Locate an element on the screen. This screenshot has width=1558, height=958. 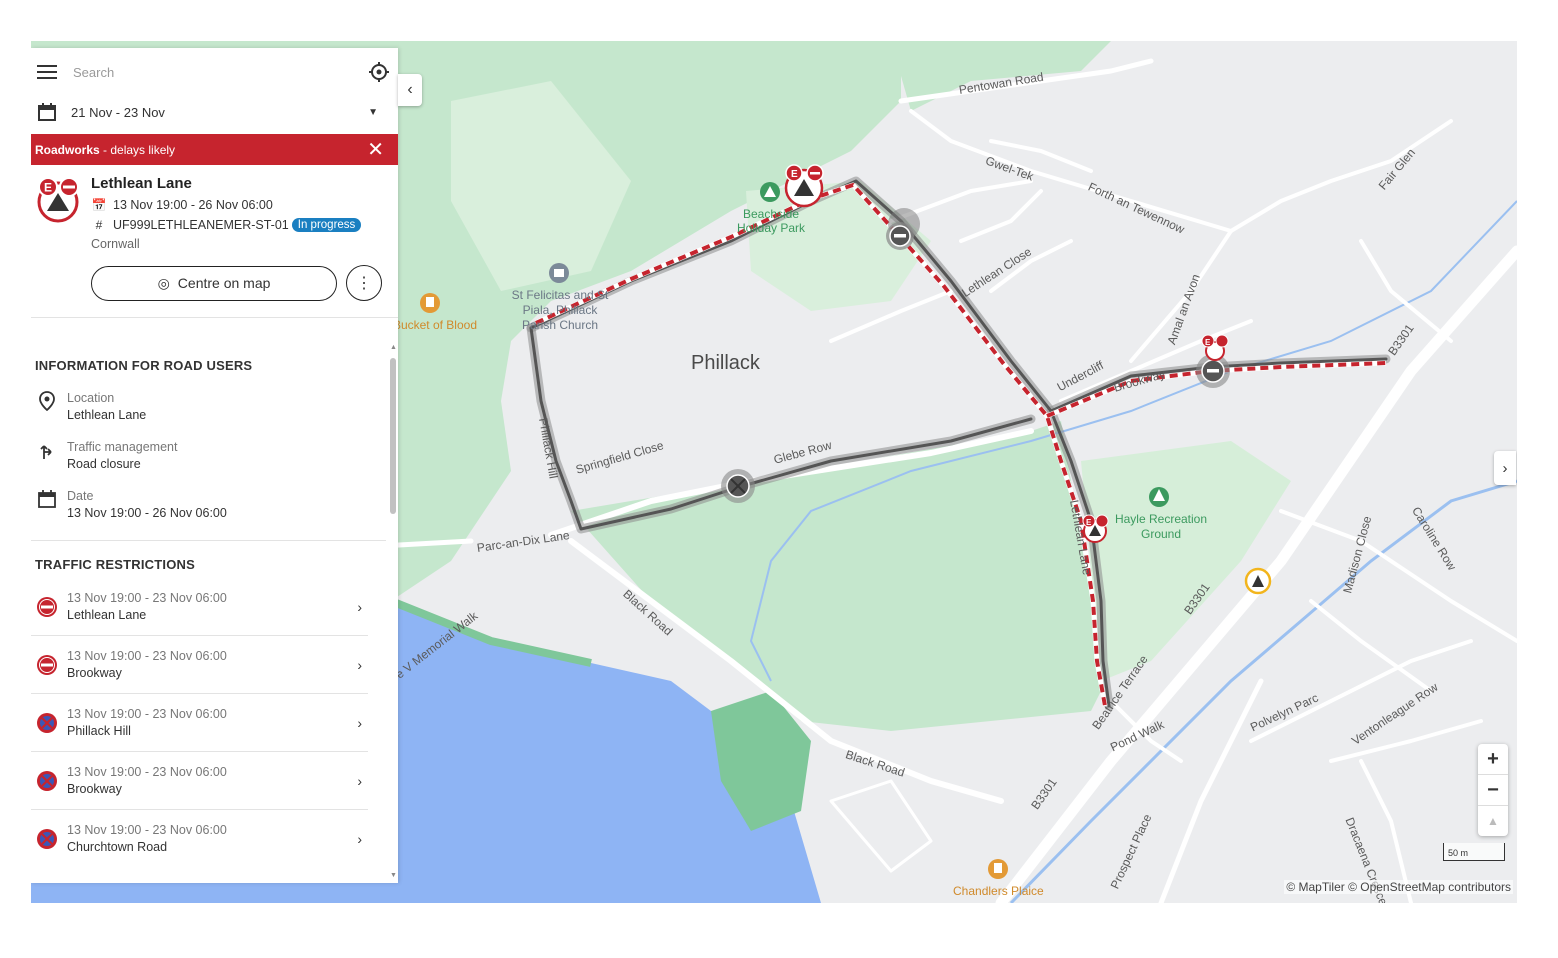
more-vertical-icon: ⋮ is located at coordinates (364, 283).